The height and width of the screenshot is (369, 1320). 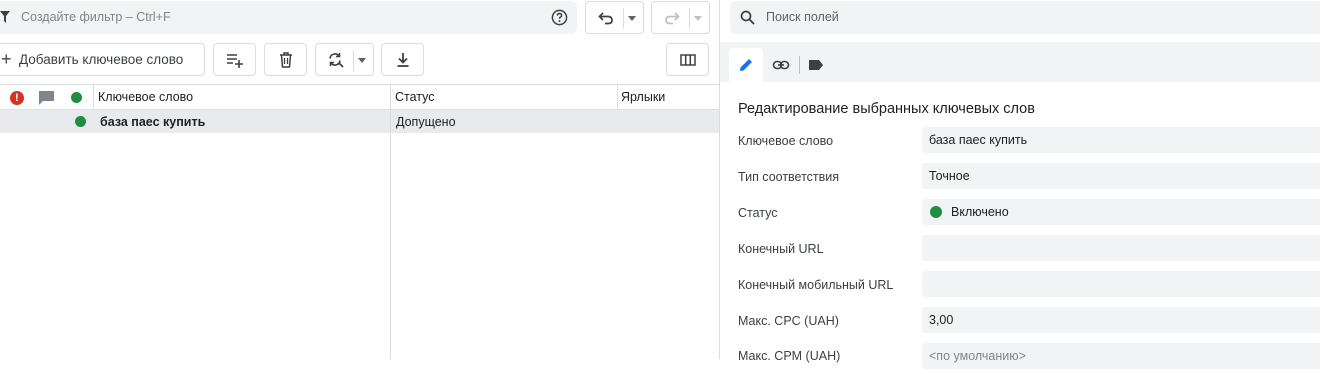 What do you see at coordinates (145, 97) in the screenshot?
I see `header-keyword: Ключевое слово` at bounding box center [145, 97].